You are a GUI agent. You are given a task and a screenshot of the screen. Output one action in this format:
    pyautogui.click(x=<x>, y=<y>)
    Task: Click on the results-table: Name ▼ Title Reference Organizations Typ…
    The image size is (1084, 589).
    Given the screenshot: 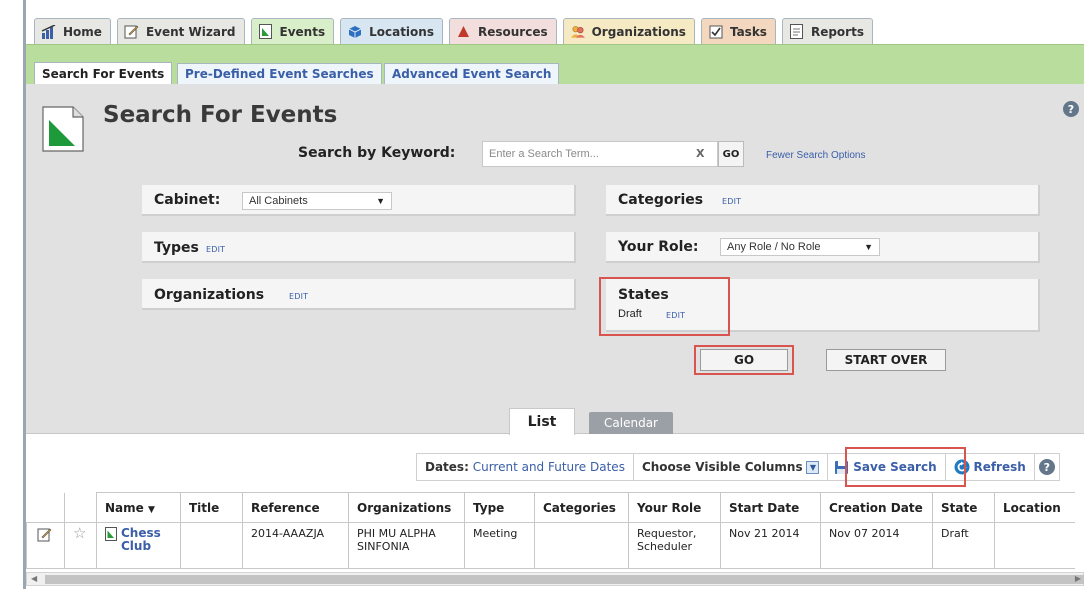 What is the action you would take?
    pyautogui.click(x=550, y=530)
    